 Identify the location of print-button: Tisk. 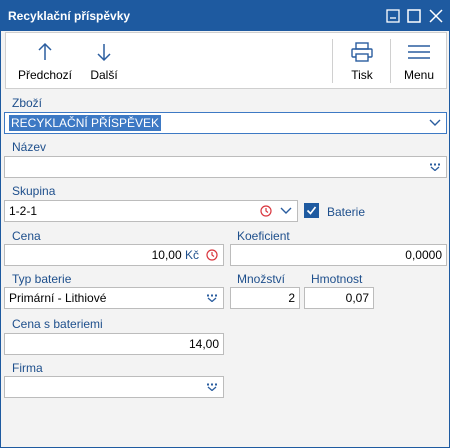
(362, 60).